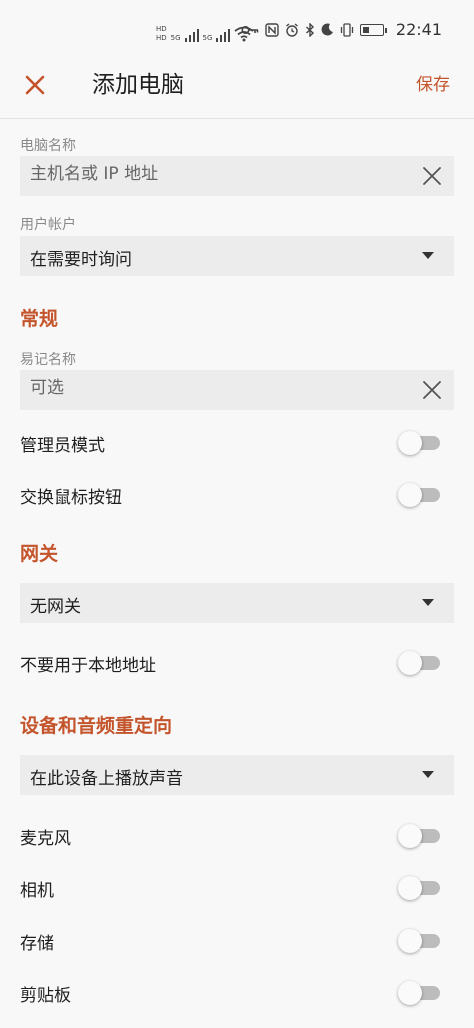 Image resolution: width=474 pixels, height=1028 pixels. What do you see at coordinates (106, 779) in the screenshot?
I see `sound-selected: 在此设备上播放声音` at bounding box center [106, 779].